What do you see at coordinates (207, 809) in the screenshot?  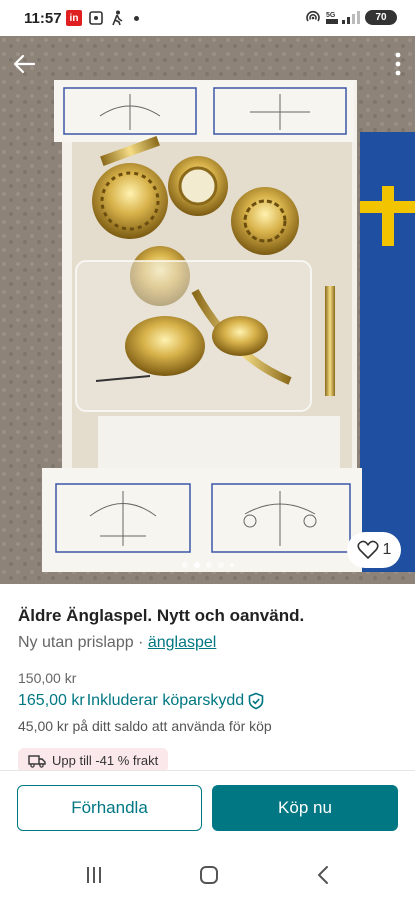 I see `action-bar: Förhandla Köp nu` at bounding box center [207, 809].